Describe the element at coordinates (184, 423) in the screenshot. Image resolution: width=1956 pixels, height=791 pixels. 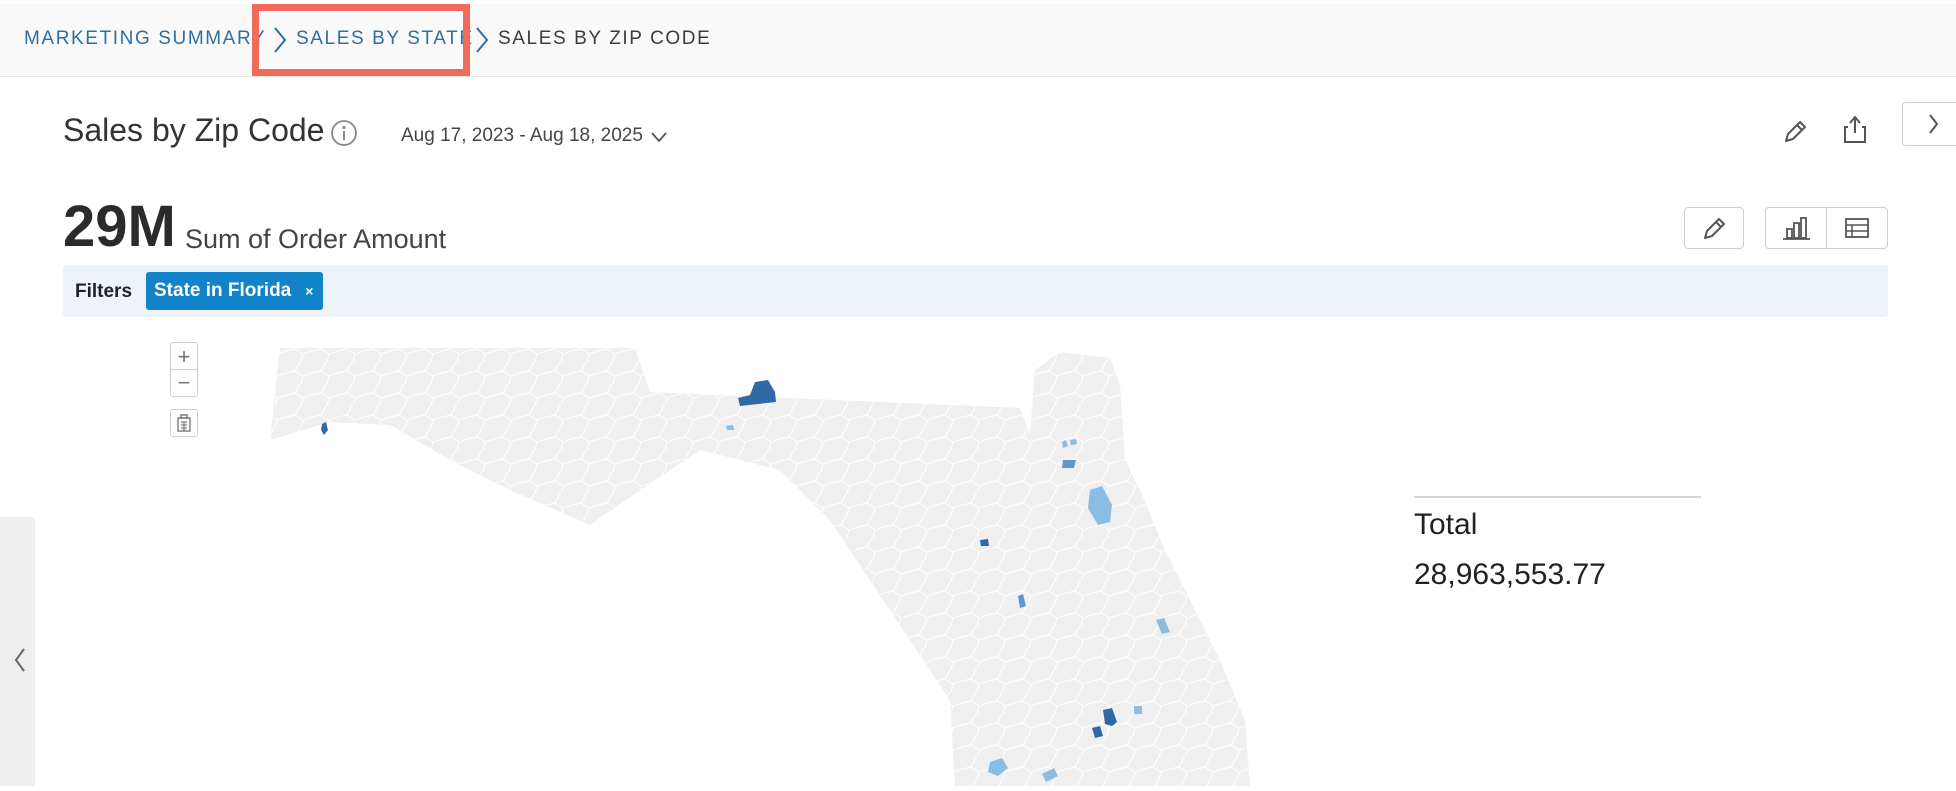
I see `building-icon` at that location.